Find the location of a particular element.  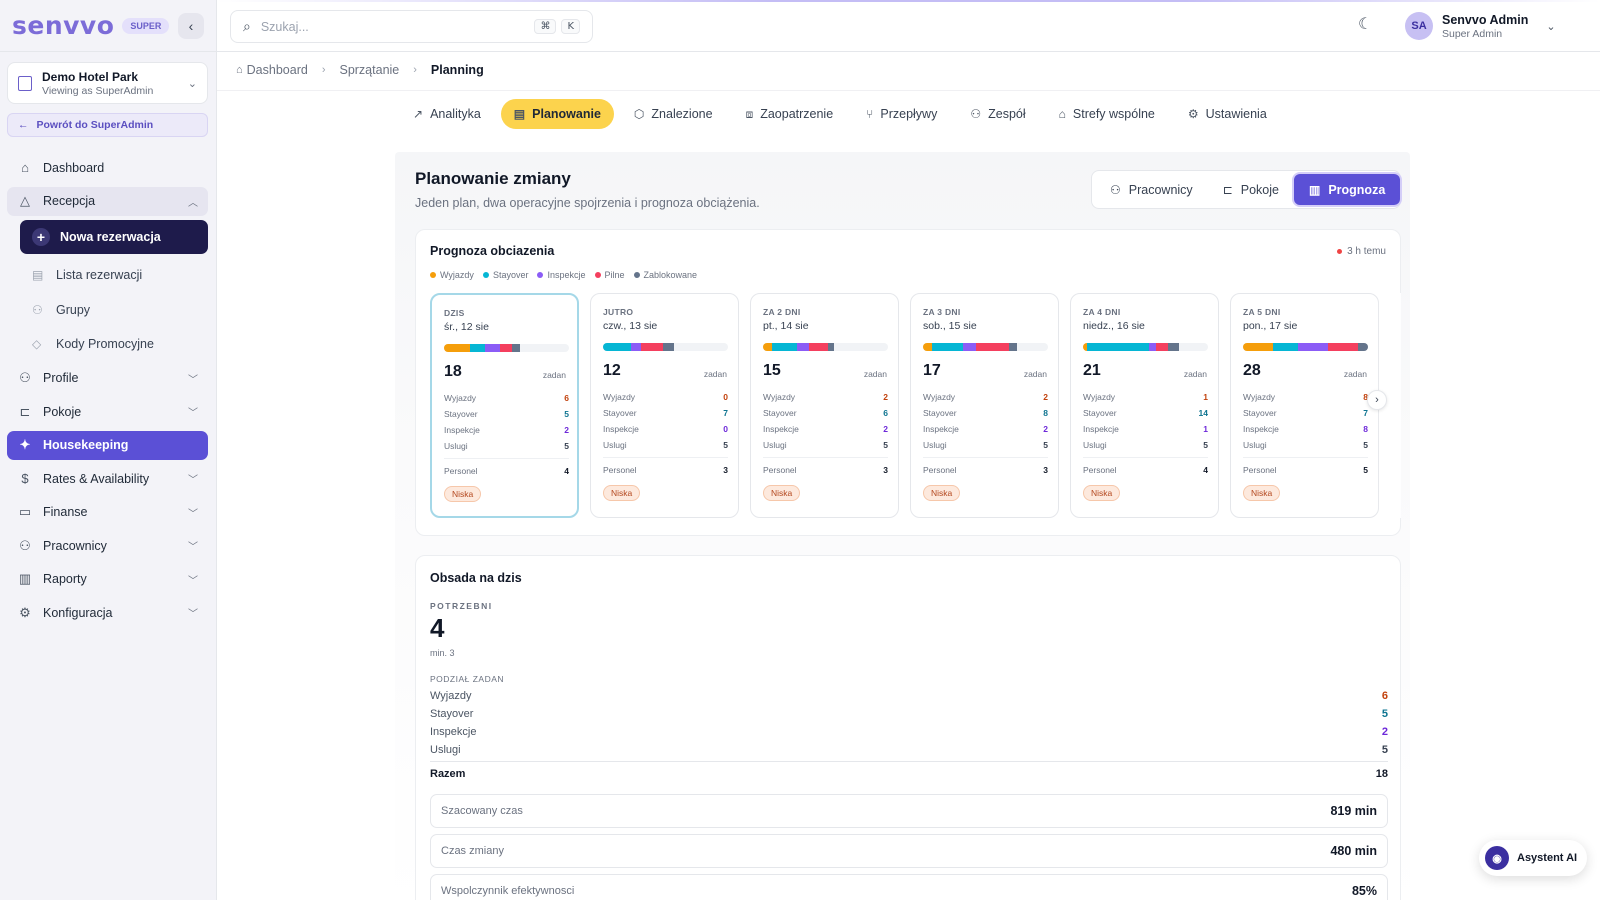

tab-label: Znalezione is located at coordinates (682, 114).